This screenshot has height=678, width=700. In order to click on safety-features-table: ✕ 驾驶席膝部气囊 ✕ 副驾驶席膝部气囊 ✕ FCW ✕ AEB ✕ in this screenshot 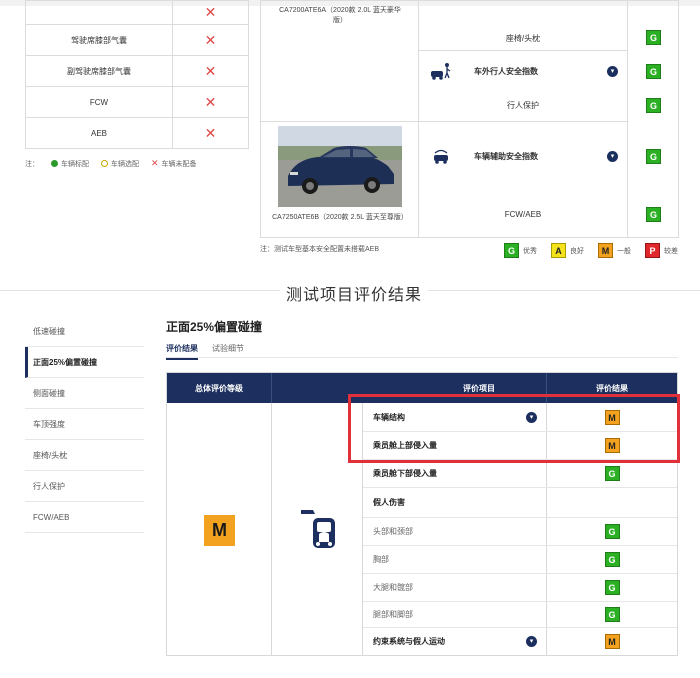, I will do `click(137, 74)`.